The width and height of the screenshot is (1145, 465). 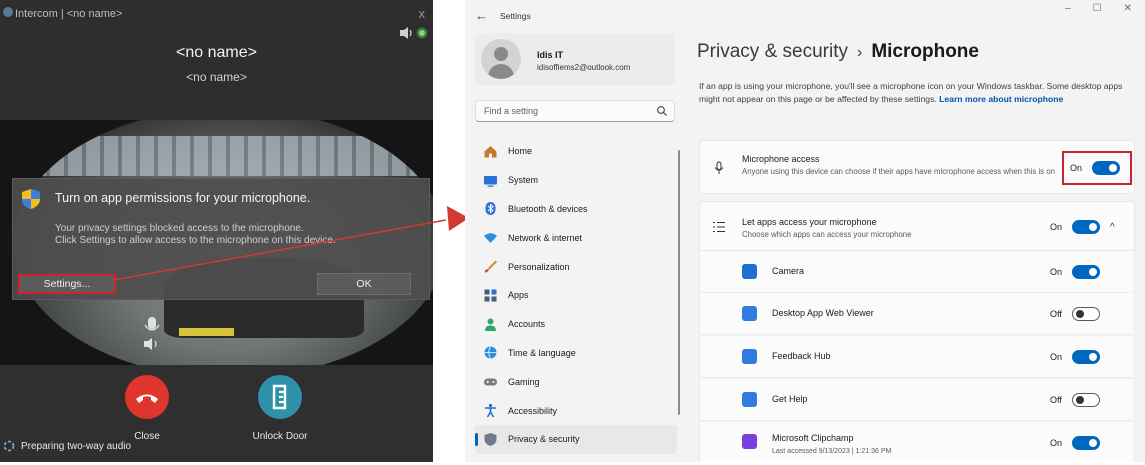 What do you see at coordinates (575, 111) in the screenshot?
I see `search-input: Find a setting` at bounding box center [575, 111].